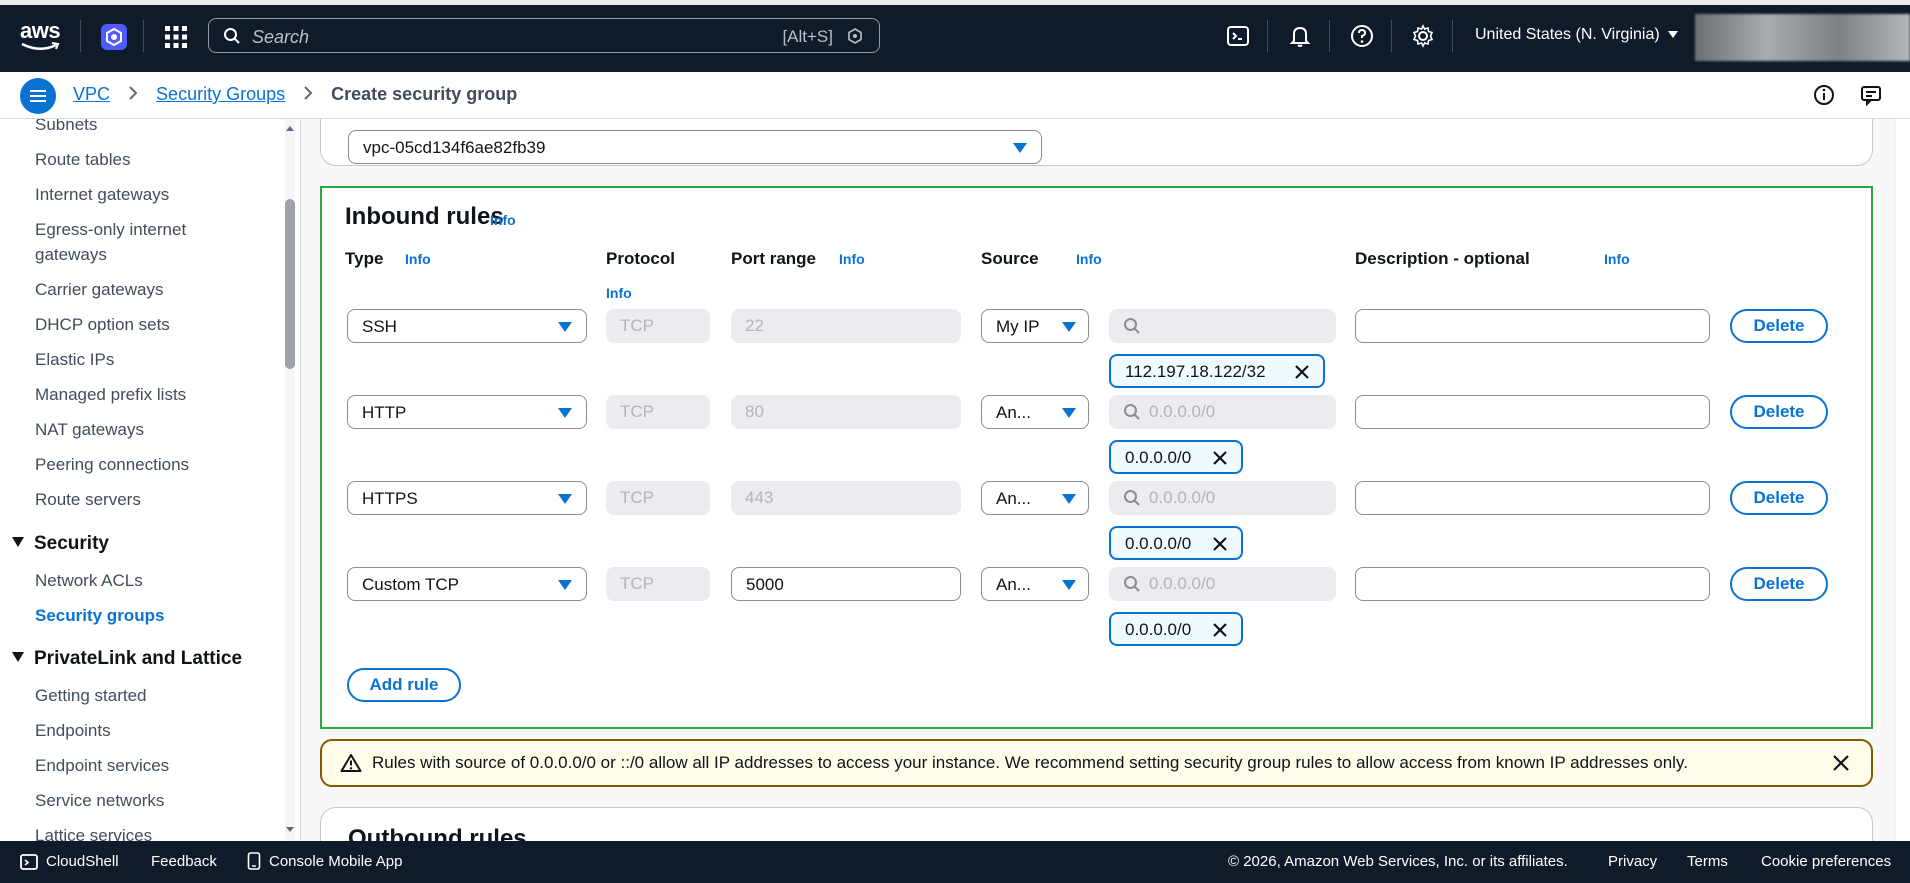  Describe the element at coordinates (290, 480) in the screenshot. I see `sidebar-scrollbar` at that location.